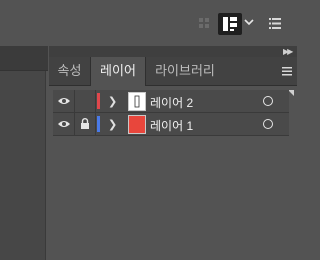 Image resolution: width=320 pixels, height=260 pixels. What do you see at coordinates (24, 58) in the screenshot?
I see `document-tab-strip` at bounding box center [24, 58].